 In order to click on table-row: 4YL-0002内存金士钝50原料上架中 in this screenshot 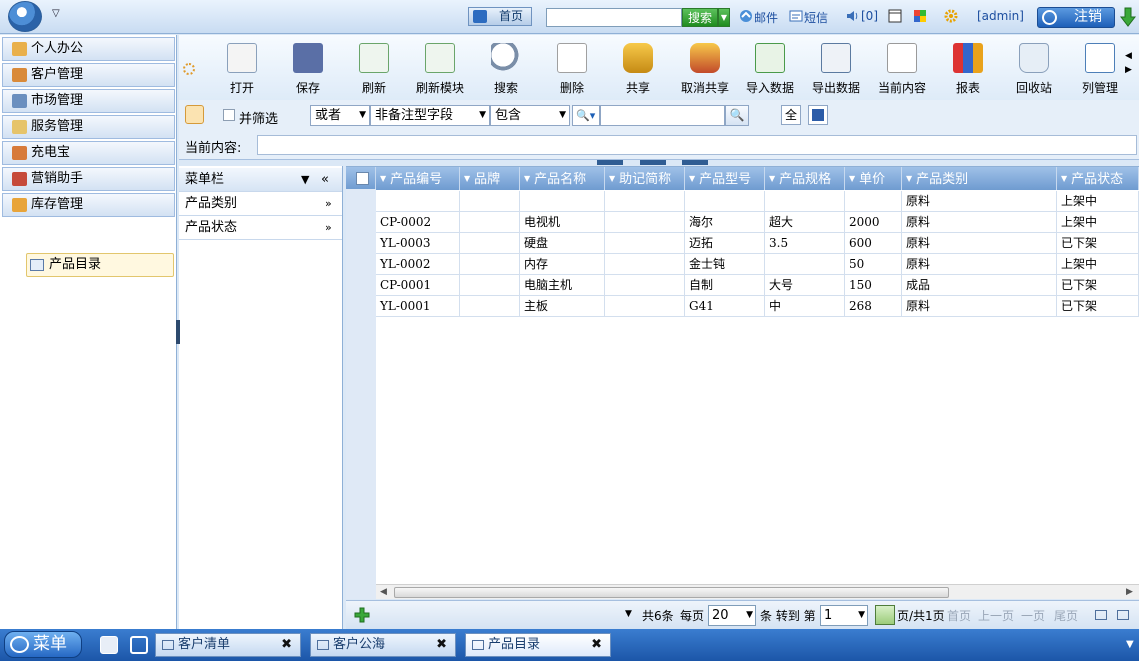, I will do `click(742, 264)`.